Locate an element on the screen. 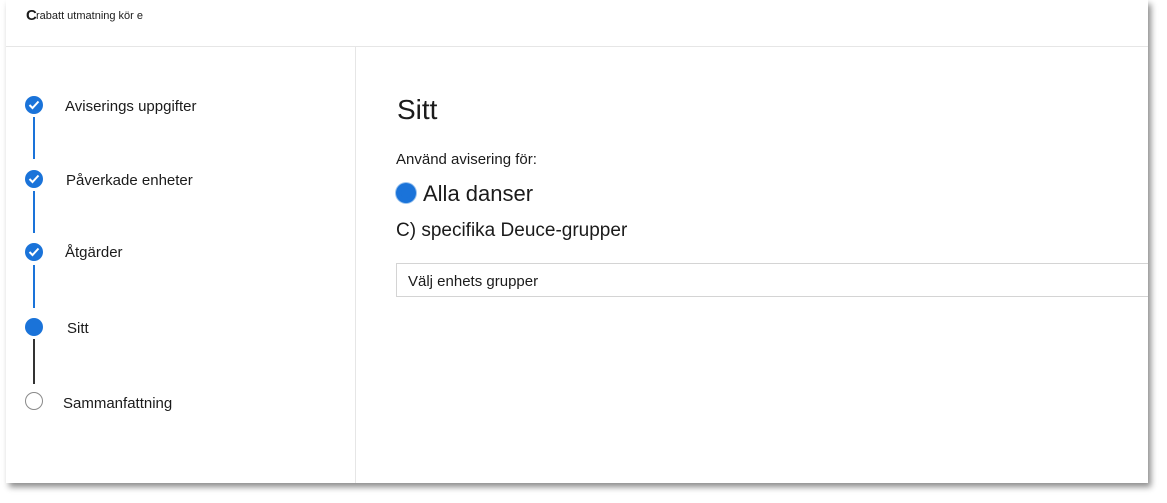 The image size is (1167, 503). step-label-paverkade-enheter: Påverkade enheter is located at coordinates (129, 180).